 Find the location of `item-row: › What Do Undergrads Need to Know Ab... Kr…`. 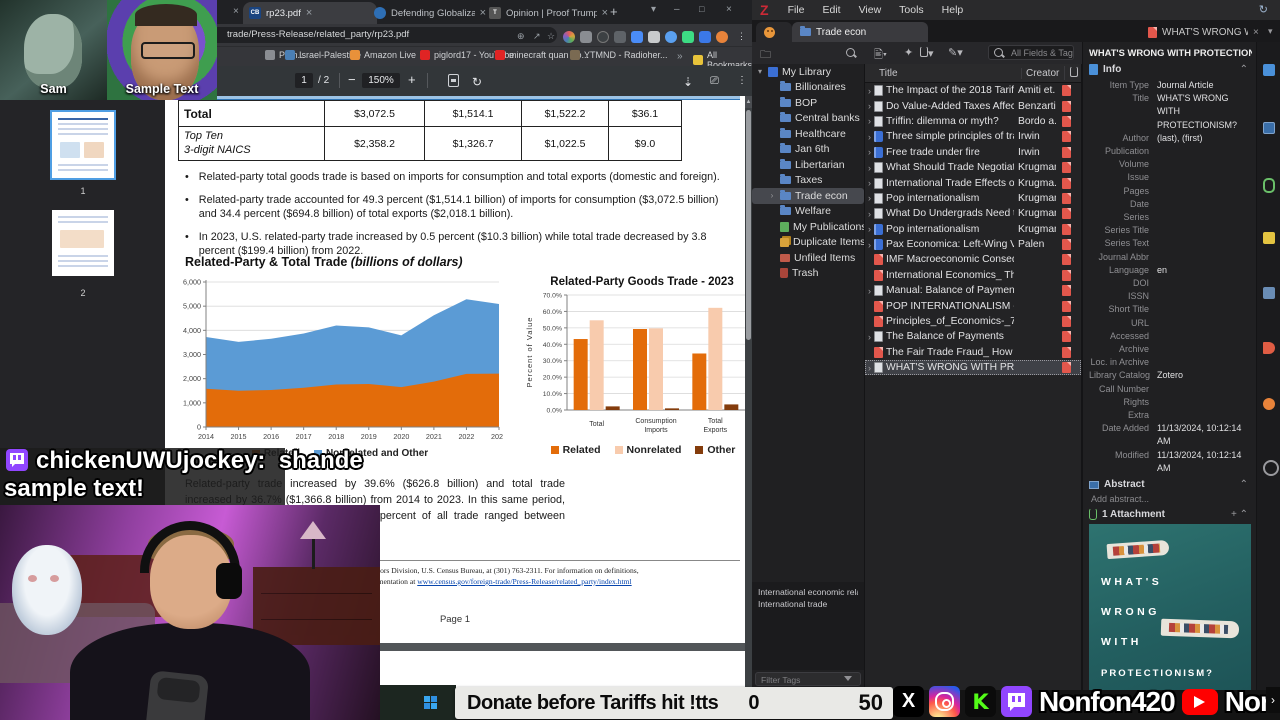

item-row: › What Do Undergrads Need to Know Ab... Kr… is located at coordinates (973, 213).